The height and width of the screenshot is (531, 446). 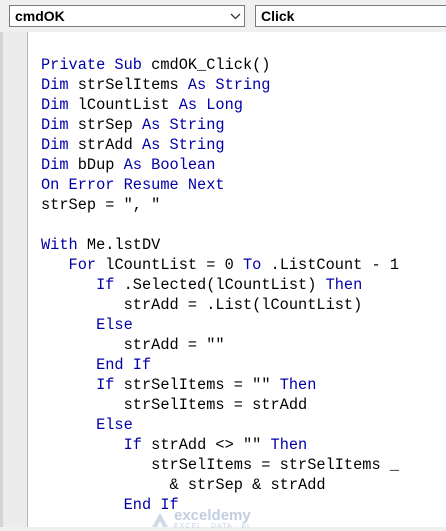 What do you see at coordinates (124, 365) in the screenshot?
I see `vba-keyword: End If` at bounding box center [124, 365].